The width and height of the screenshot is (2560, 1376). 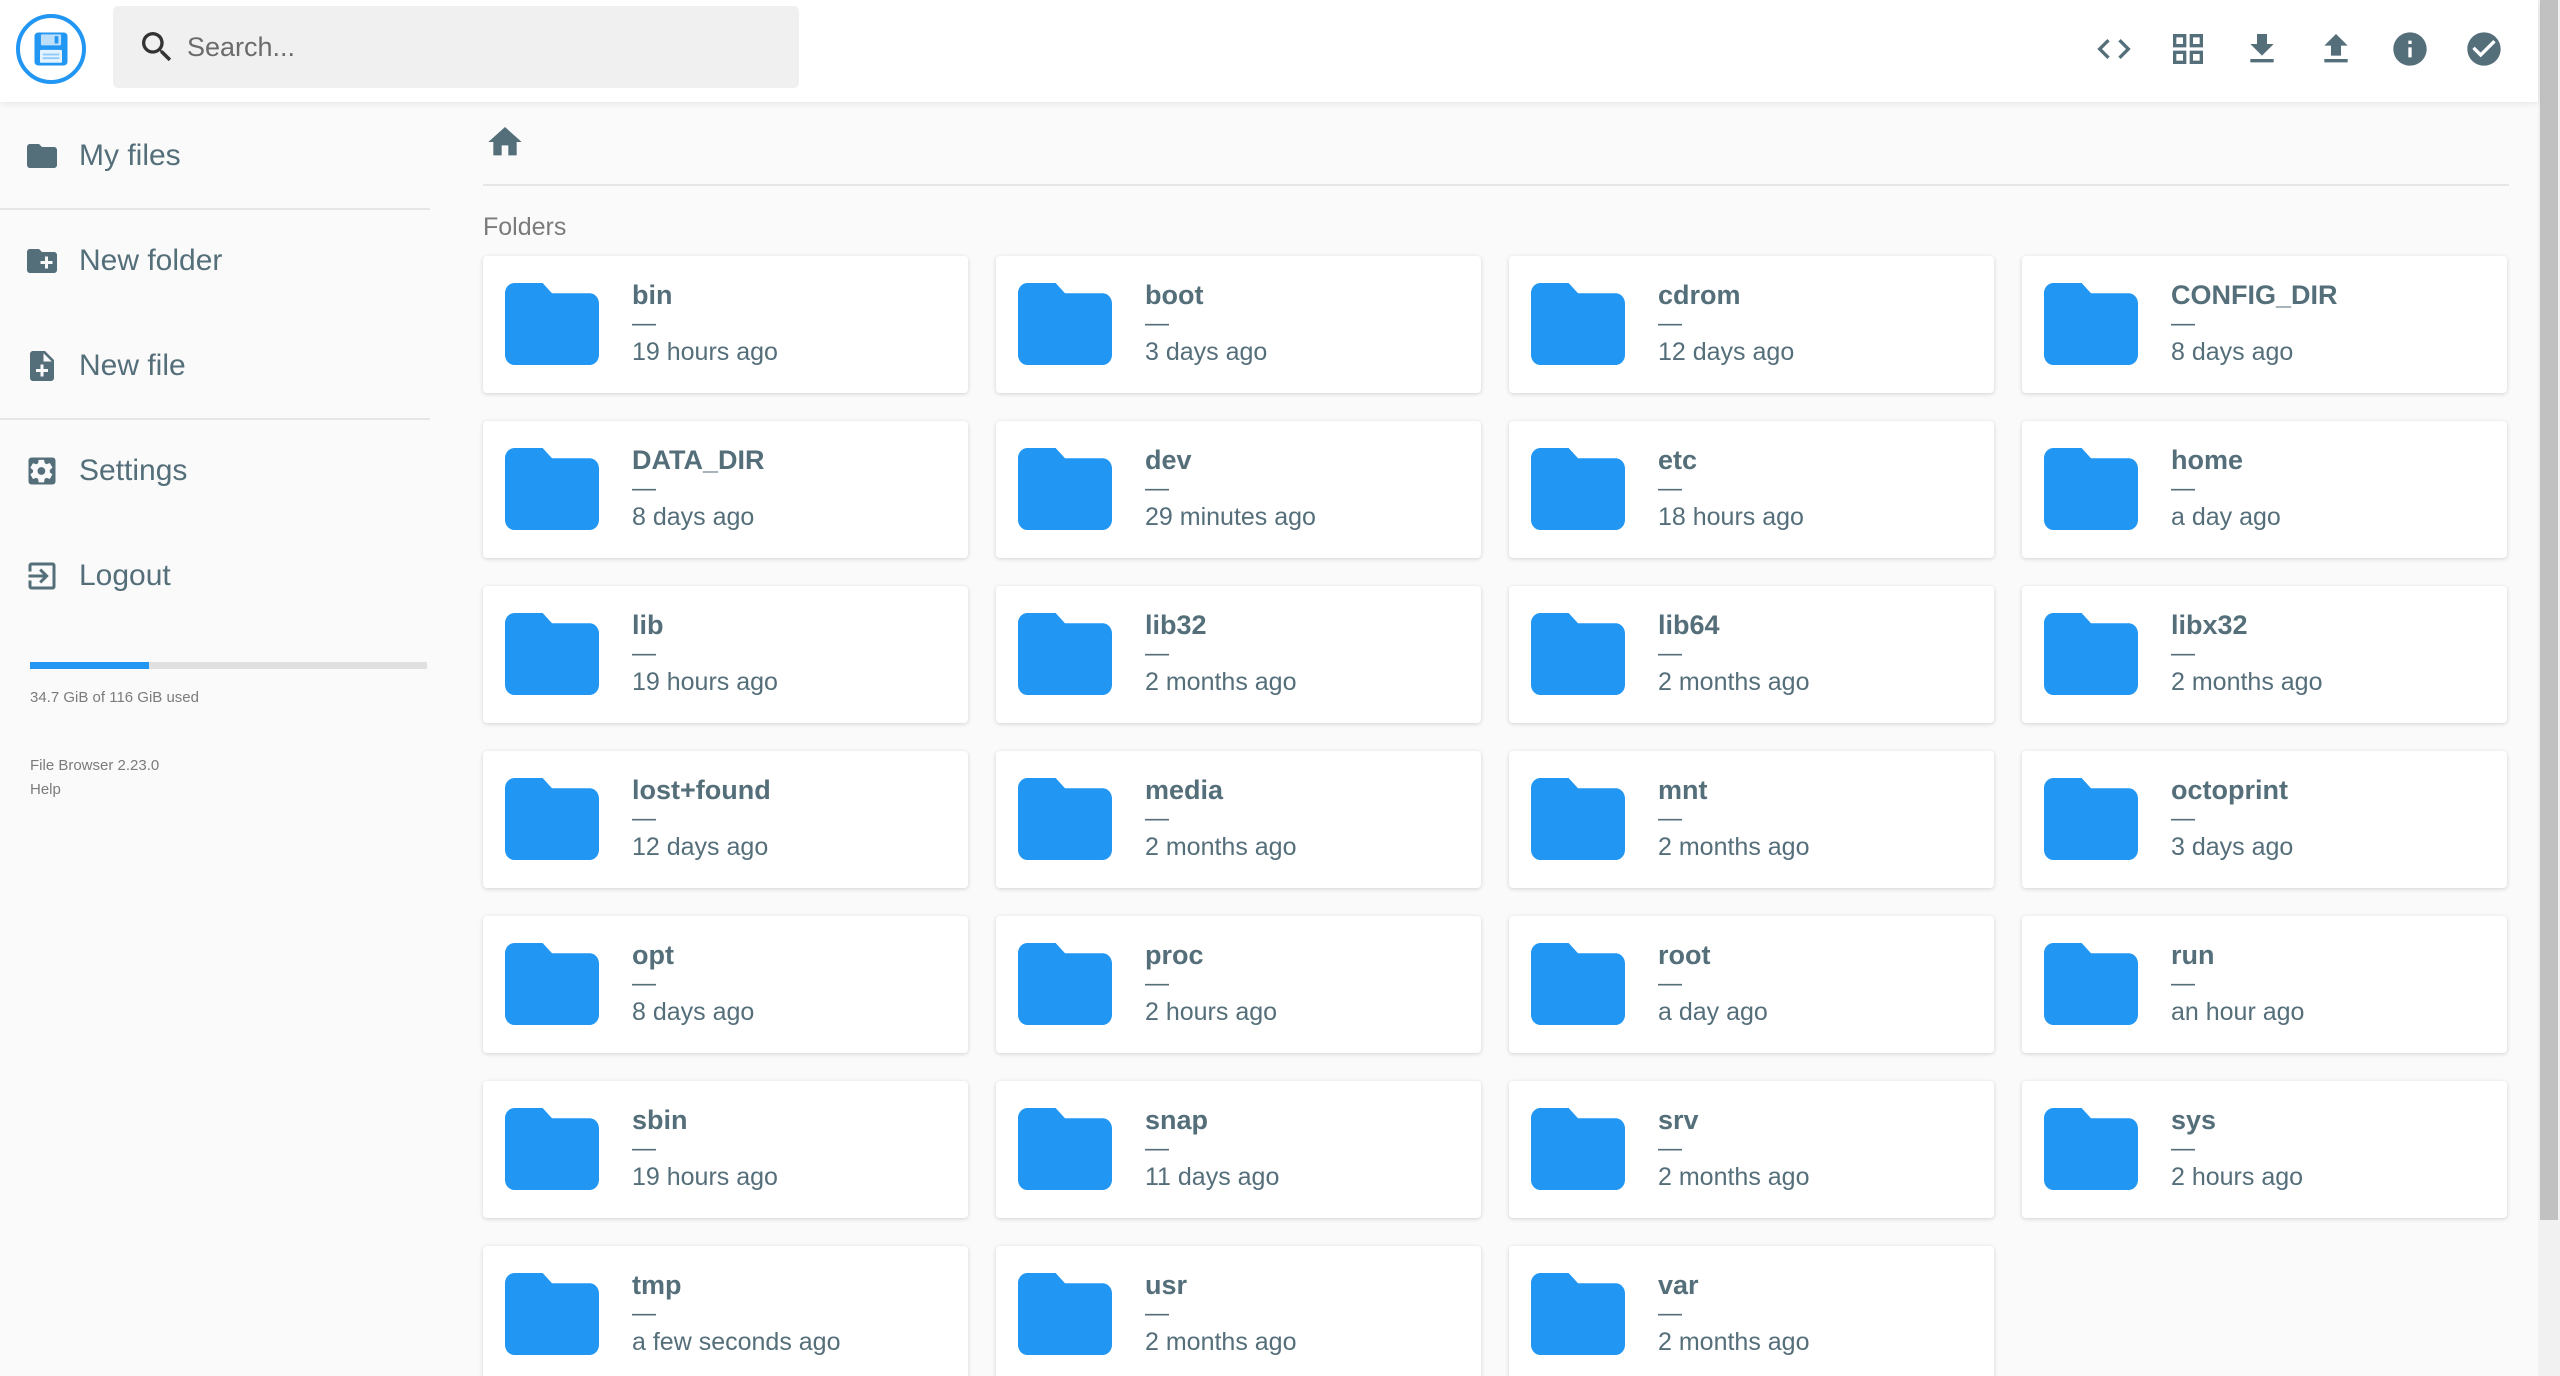 I want to click on folder-item: root — a day ago, so click(x=1751, y=984).